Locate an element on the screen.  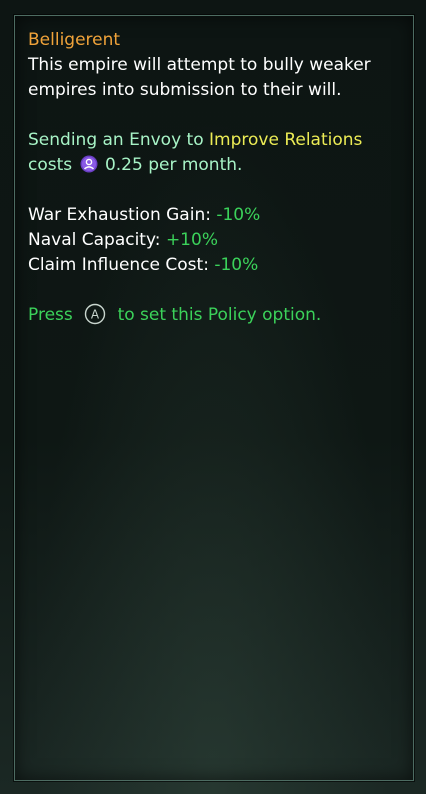
modifier-row: Naval Capacity: +10% is located at coordinates (218, 240).